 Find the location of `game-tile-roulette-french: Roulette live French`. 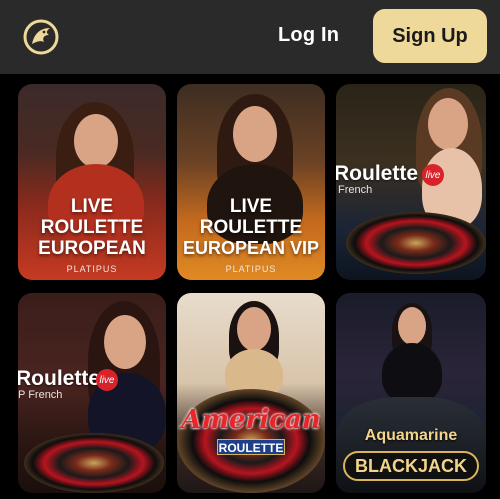

game-tile-roulette-french: Roulette live French is located at coordinates (411, 182).